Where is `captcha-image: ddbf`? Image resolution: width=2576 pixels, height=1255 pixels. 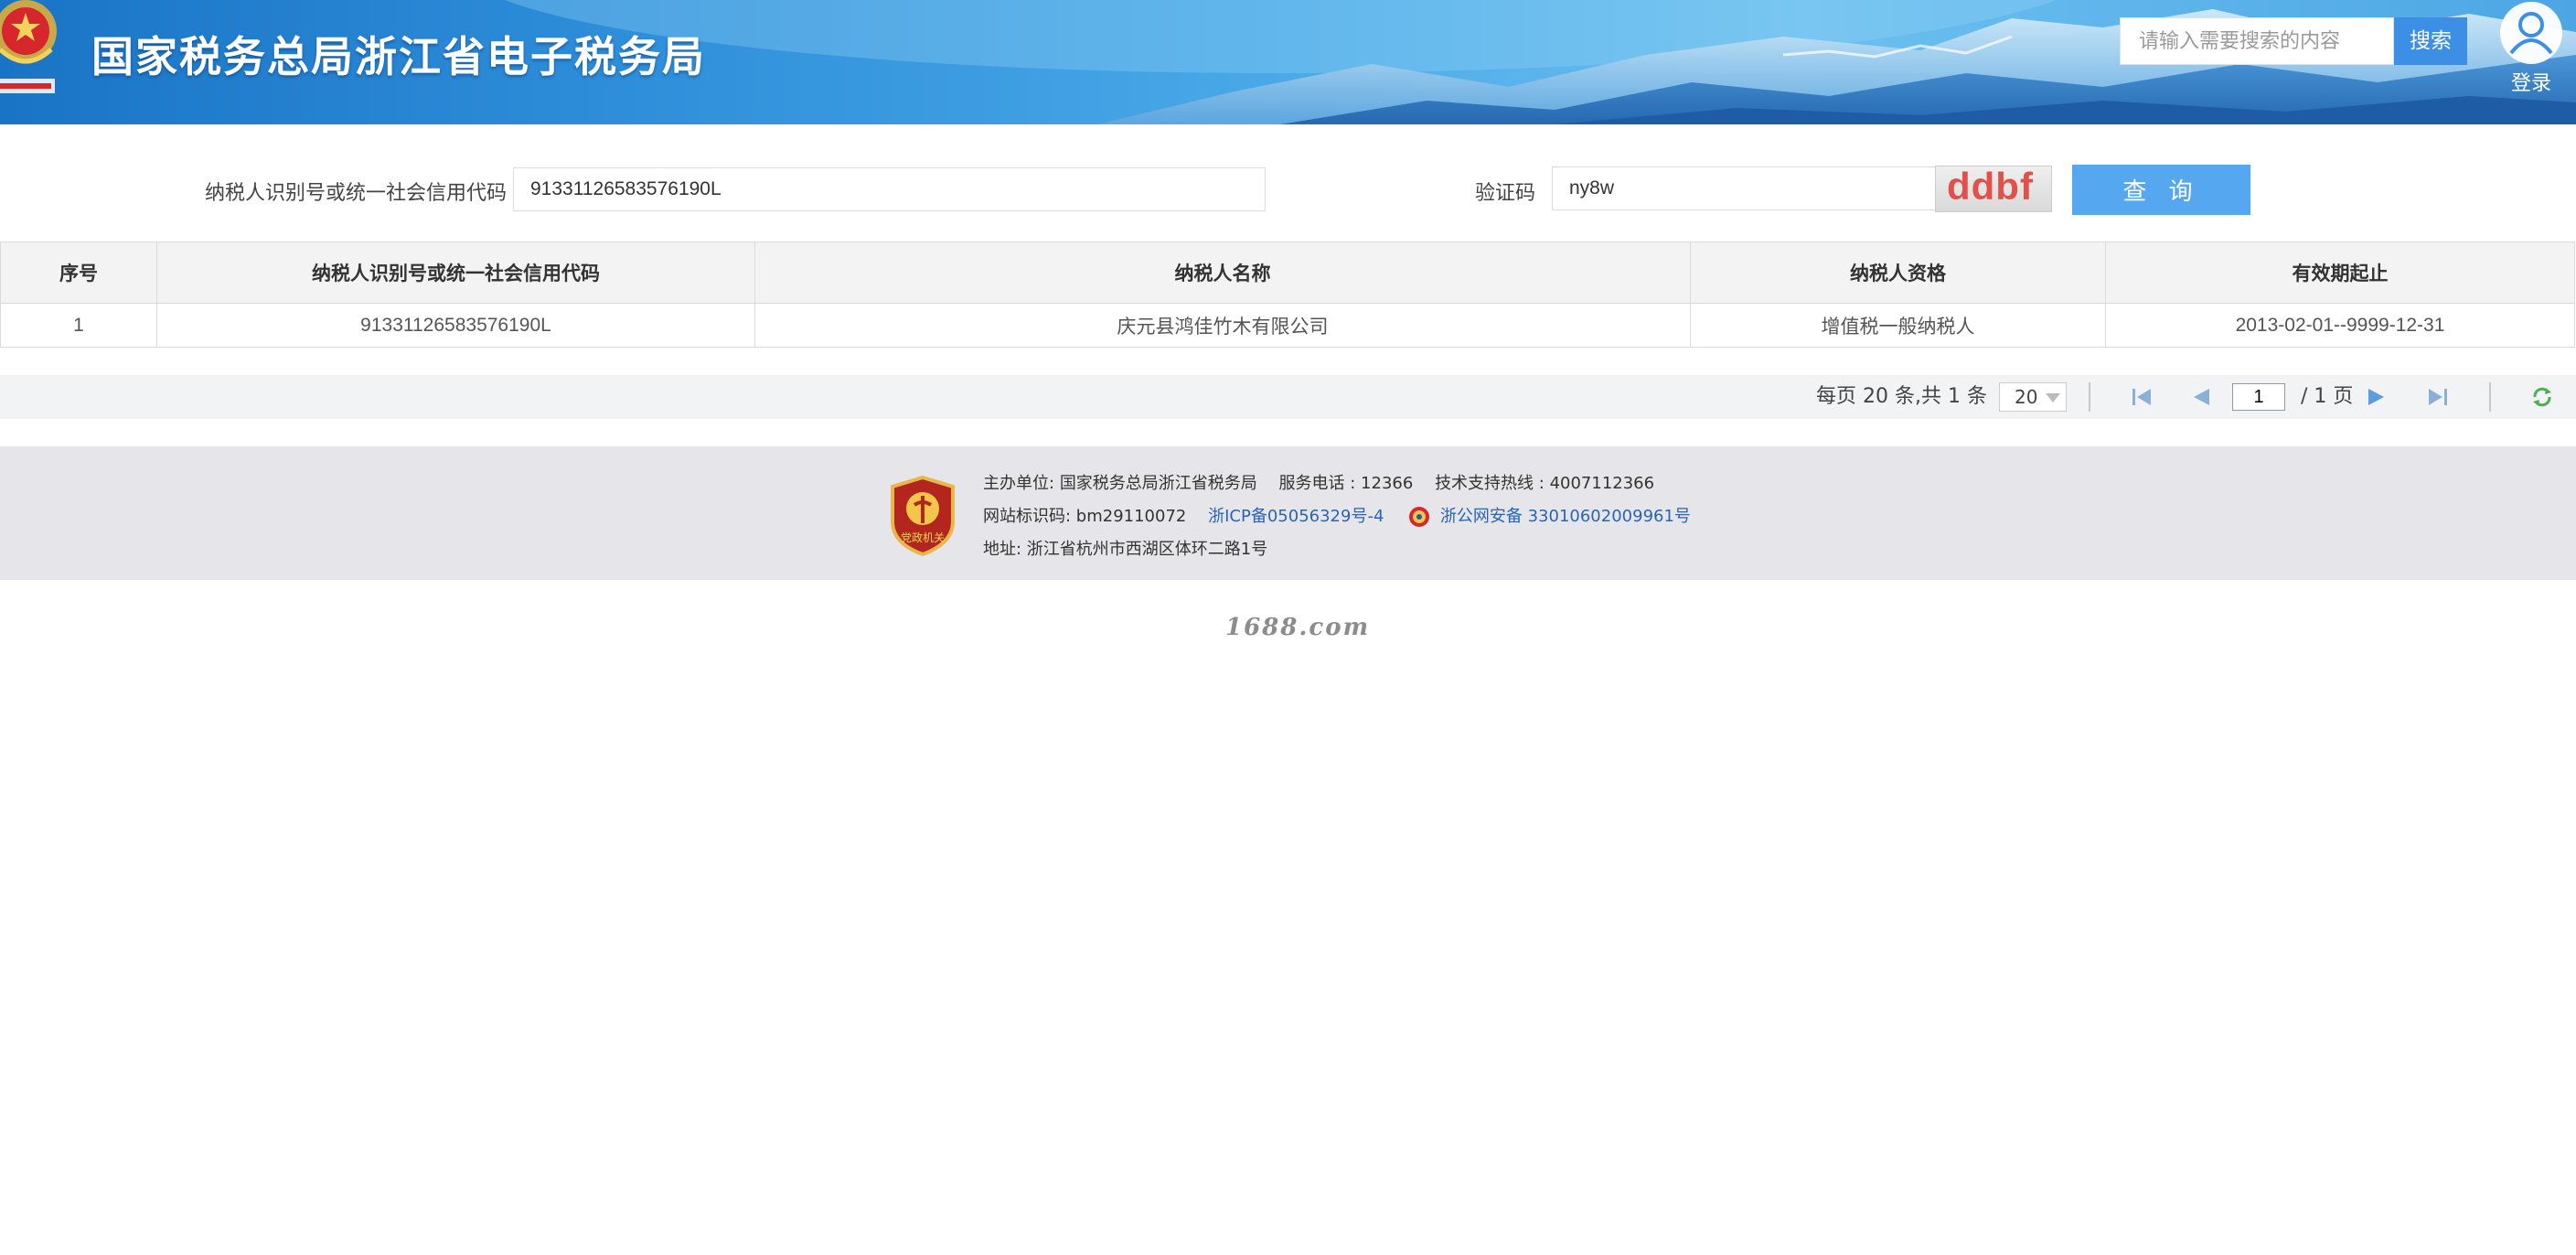
captcha-image: ddbf is located at coordinates (1993, 189).